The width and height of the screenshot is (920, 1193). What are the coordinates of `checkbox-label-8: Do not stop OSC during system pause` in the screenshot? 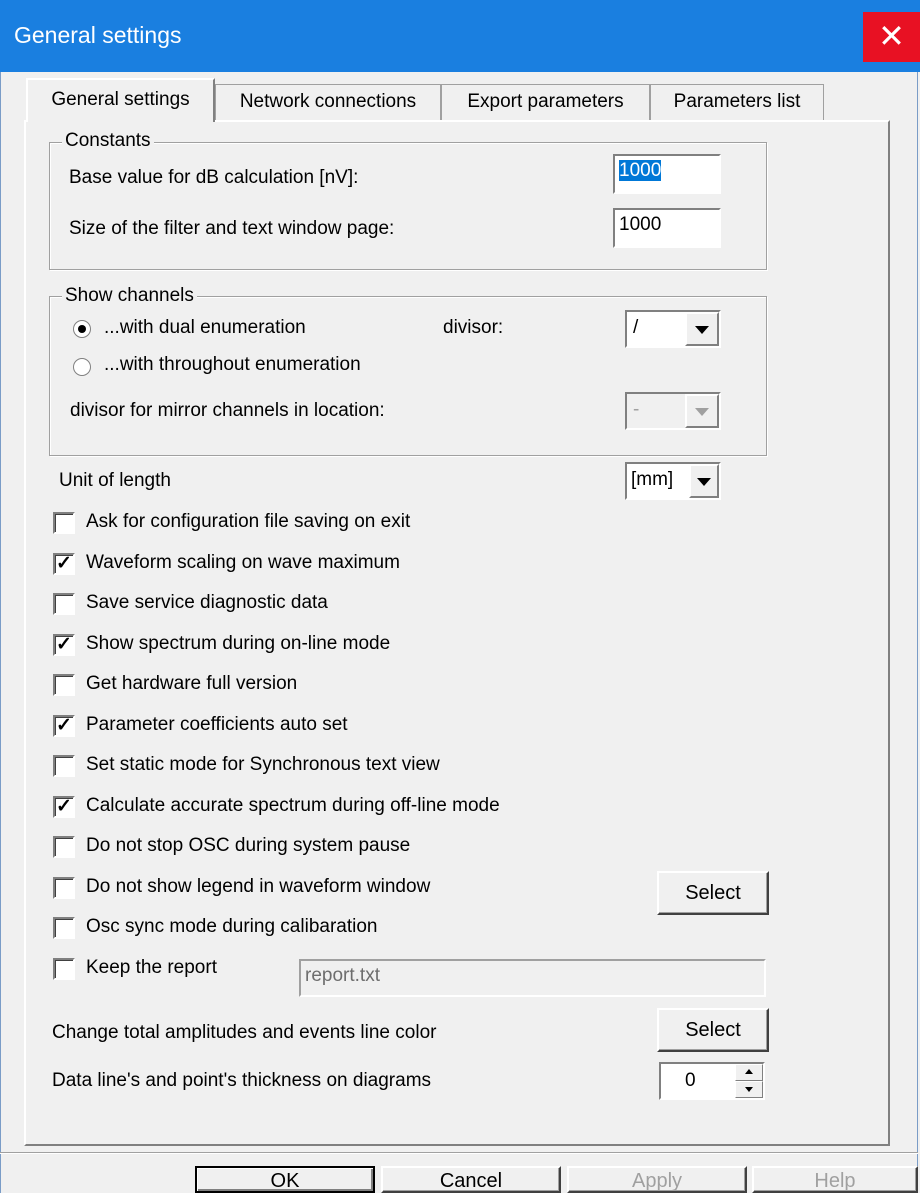 It's located at (248, 846).